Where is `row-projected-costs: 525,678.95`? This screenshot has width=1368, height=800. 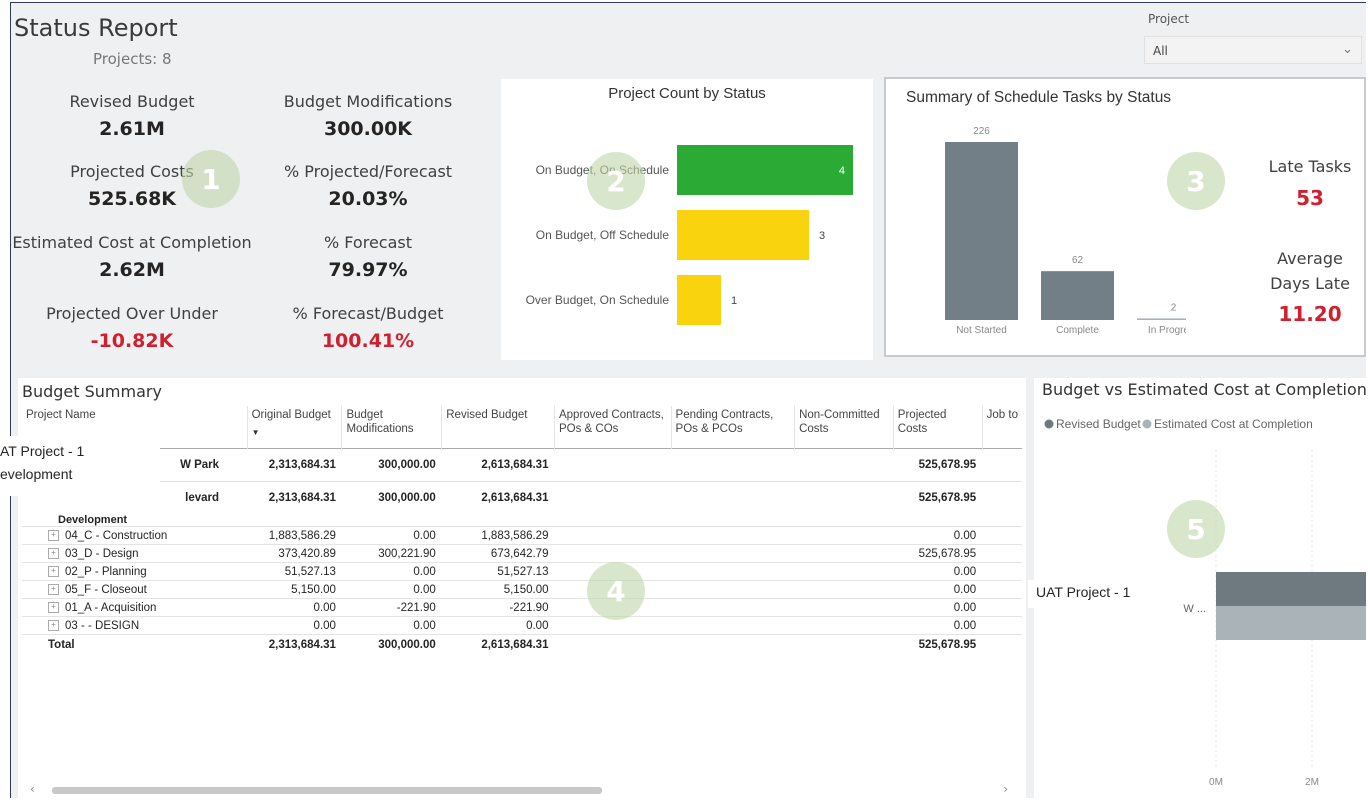 row-projected-costs: 525,678.95 is located at coordinates (947, 497).